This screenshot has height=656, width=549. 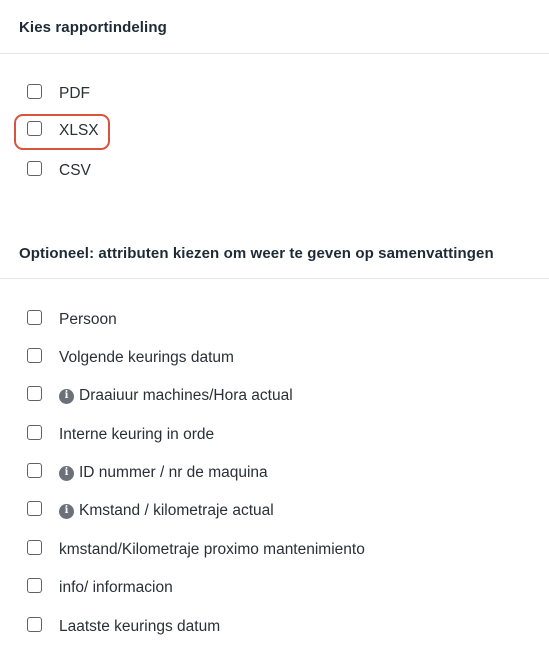 I want to click on attribute-label: Laatste keurings datum, so click(x=140, y=626).